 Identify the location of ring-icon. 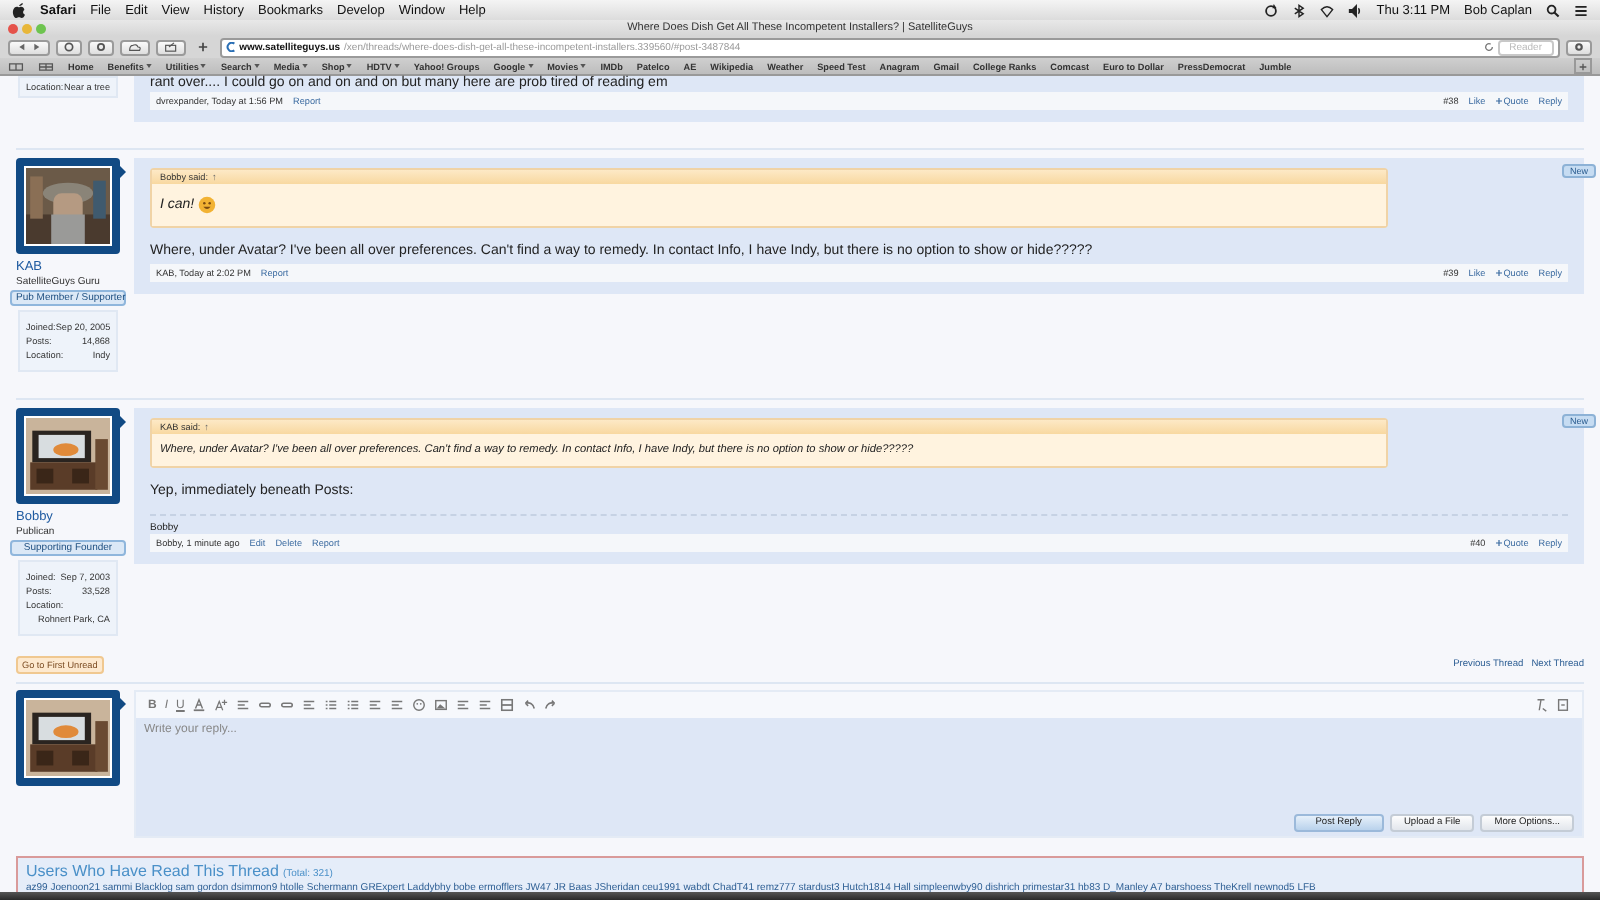
(101, 47).